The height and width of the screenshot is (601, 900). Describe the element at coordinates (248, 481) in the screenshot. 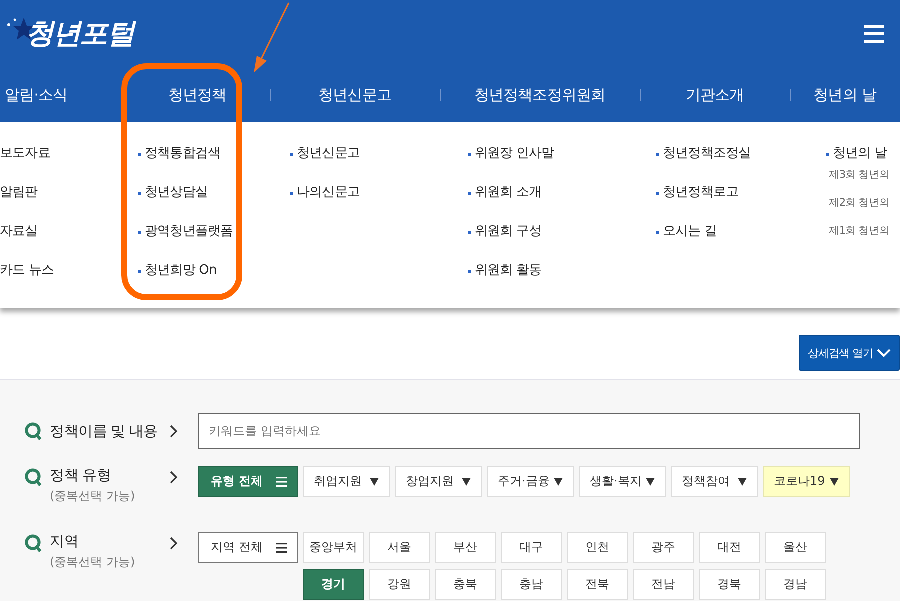

I see `all-types-button: 유형 전체` at that location.